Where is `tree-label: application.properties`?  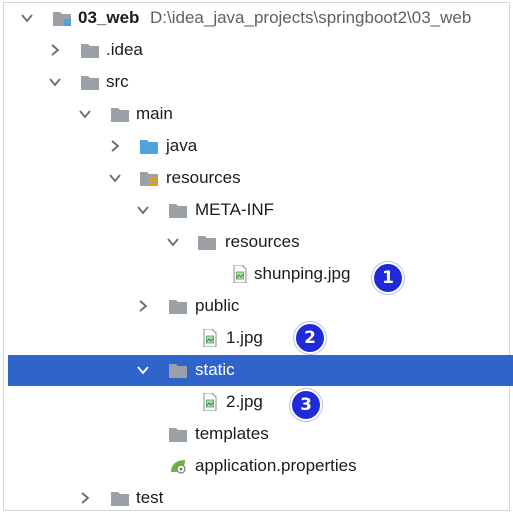
tree-label: application.properties is located at coordinates (276, 465).